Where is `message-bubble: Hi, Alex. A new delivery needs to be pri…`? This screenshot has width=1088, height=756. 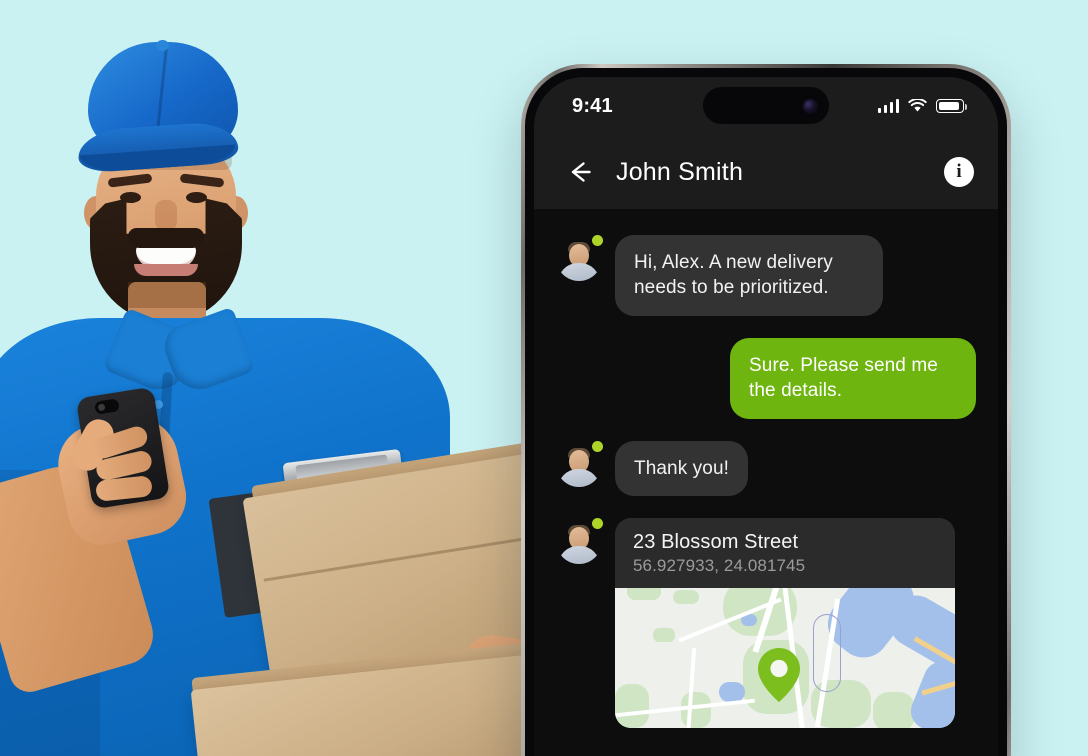 message-bubble: Hi, Alex. A new delivery needs to be pri… is located at coordinates (749, 275).